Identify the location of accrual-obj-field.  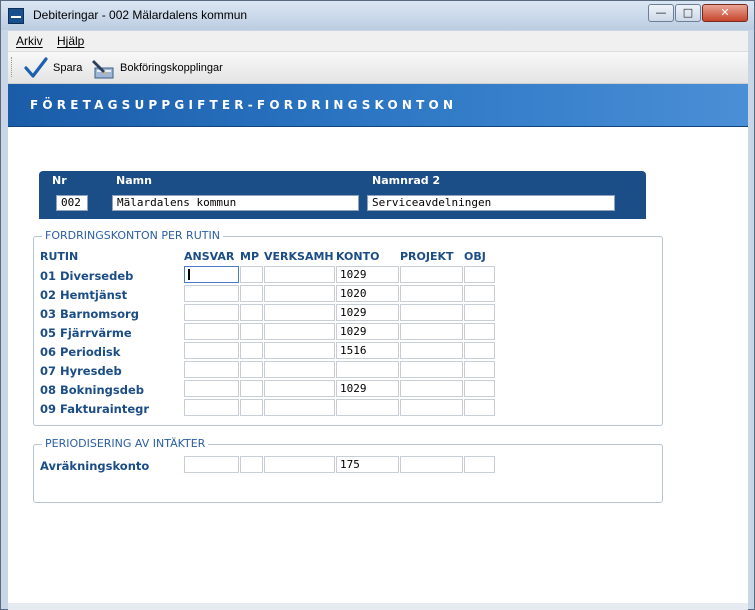
(479, 464).